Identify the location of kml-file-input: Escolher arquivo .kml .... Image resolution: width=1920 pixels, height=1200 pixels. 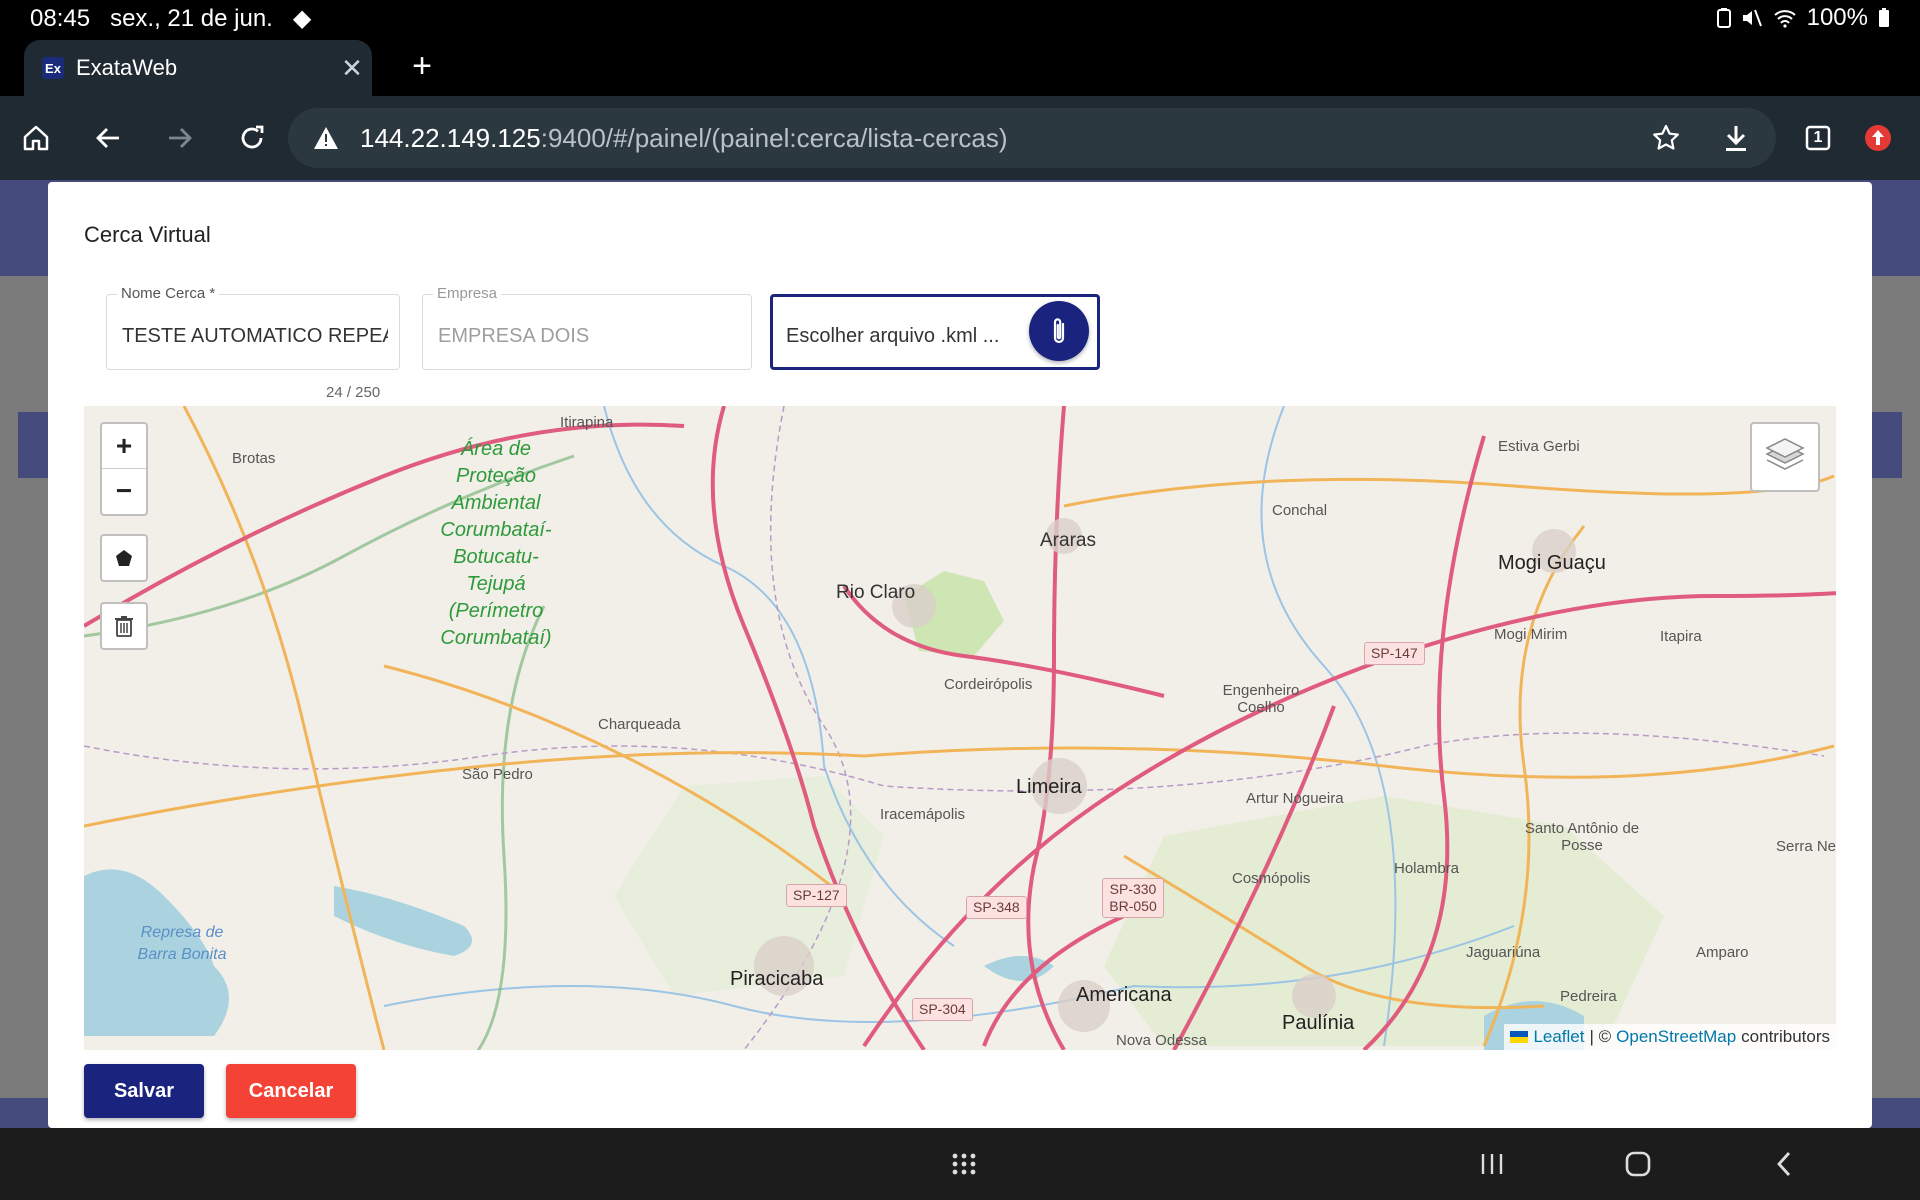
(892, 336).